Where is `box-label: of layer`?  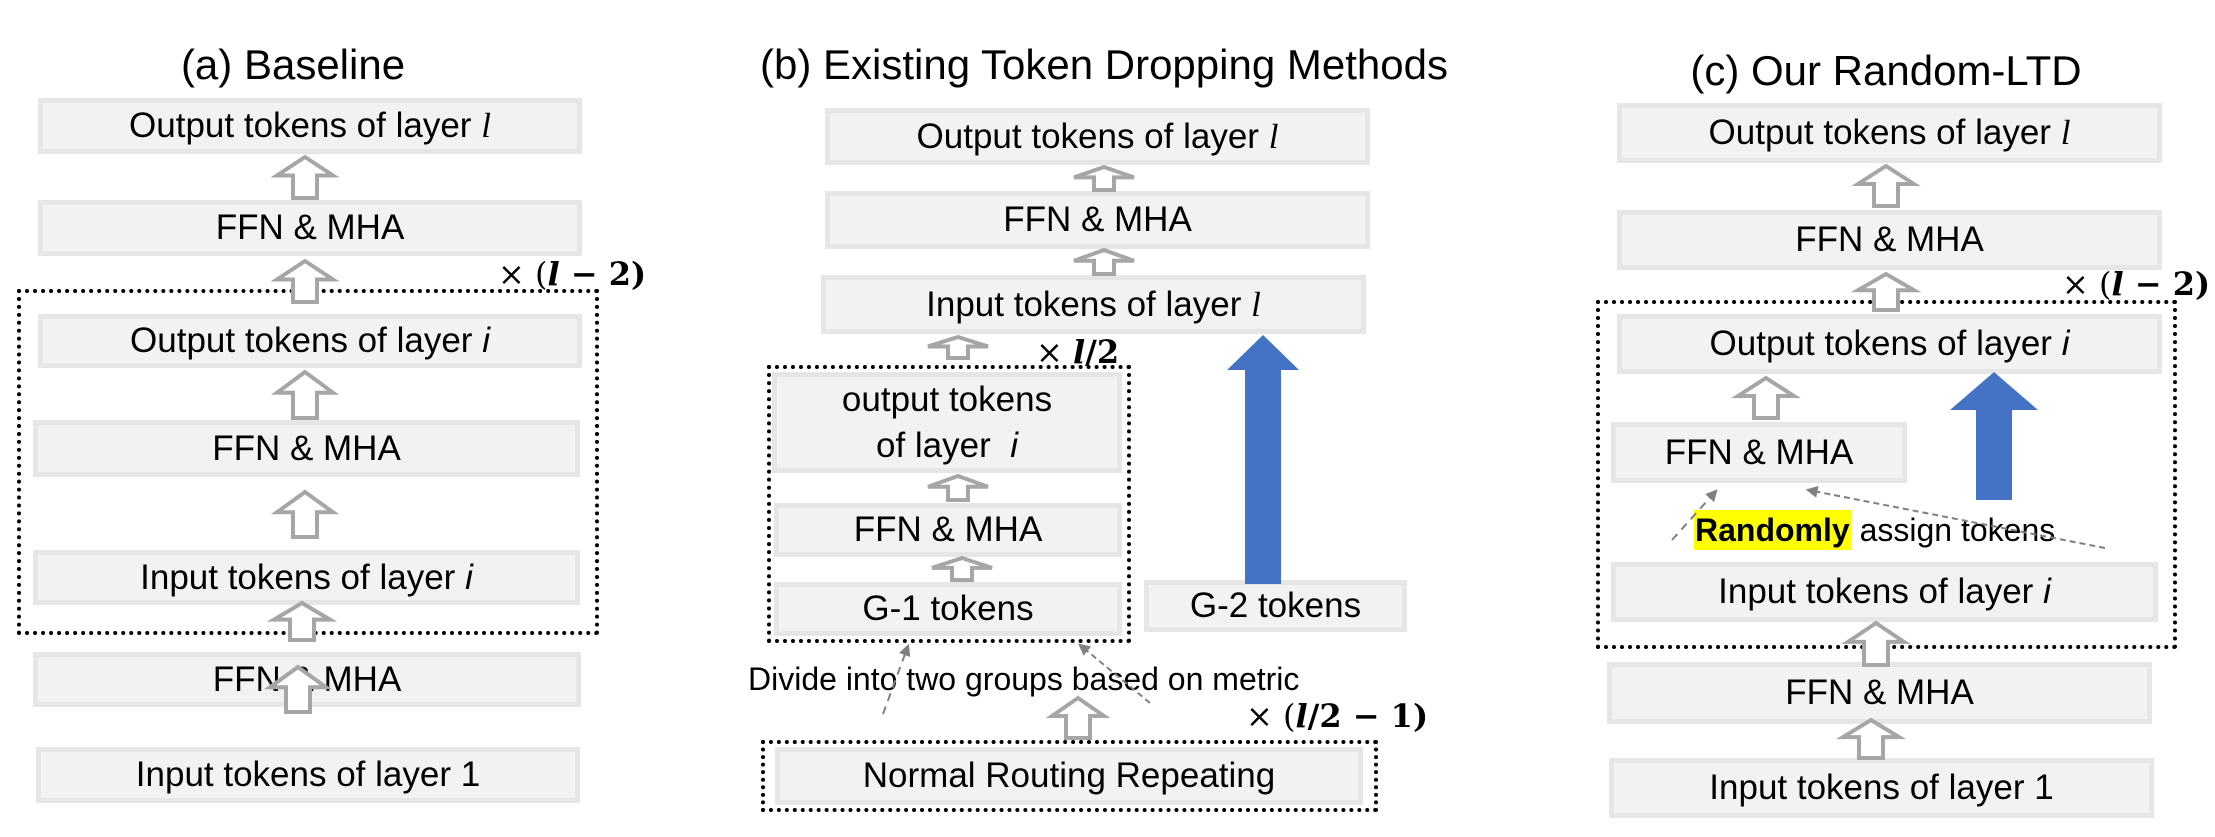 box-label: of layer is located at coordinates (938, 445).